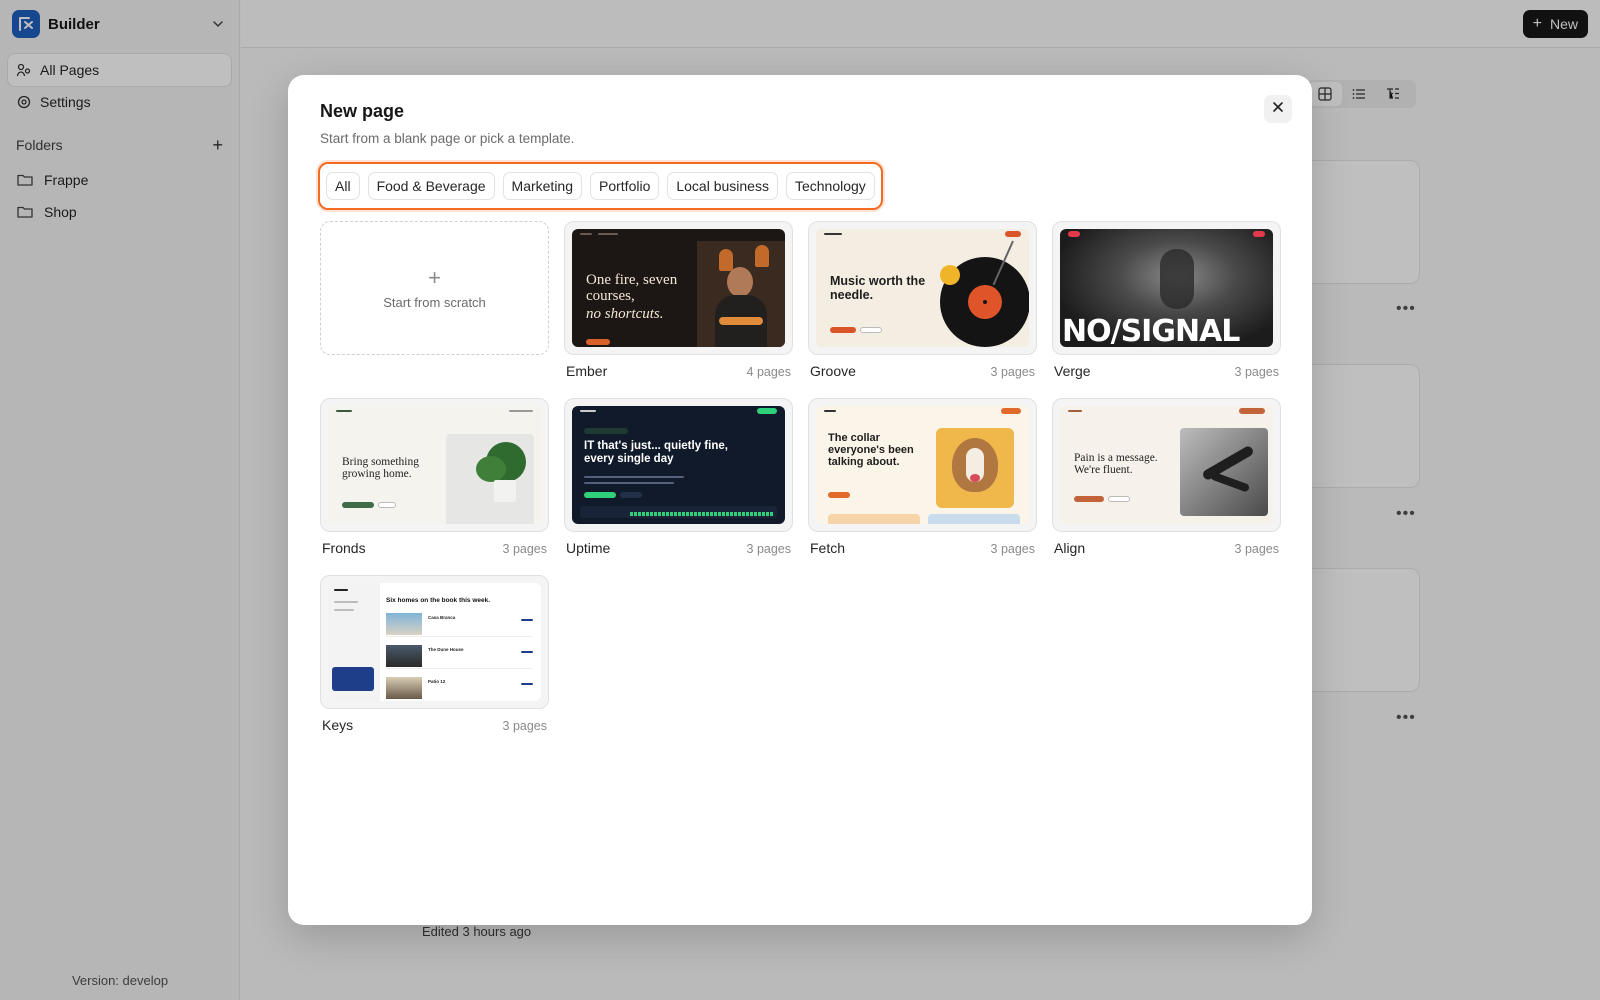 The height and width of the screenshot is (1000, 1600). What do you see at coordinates (362, 111) in the screenshot?
I see `dialog-title: New page` at bounding box center [362, 111].